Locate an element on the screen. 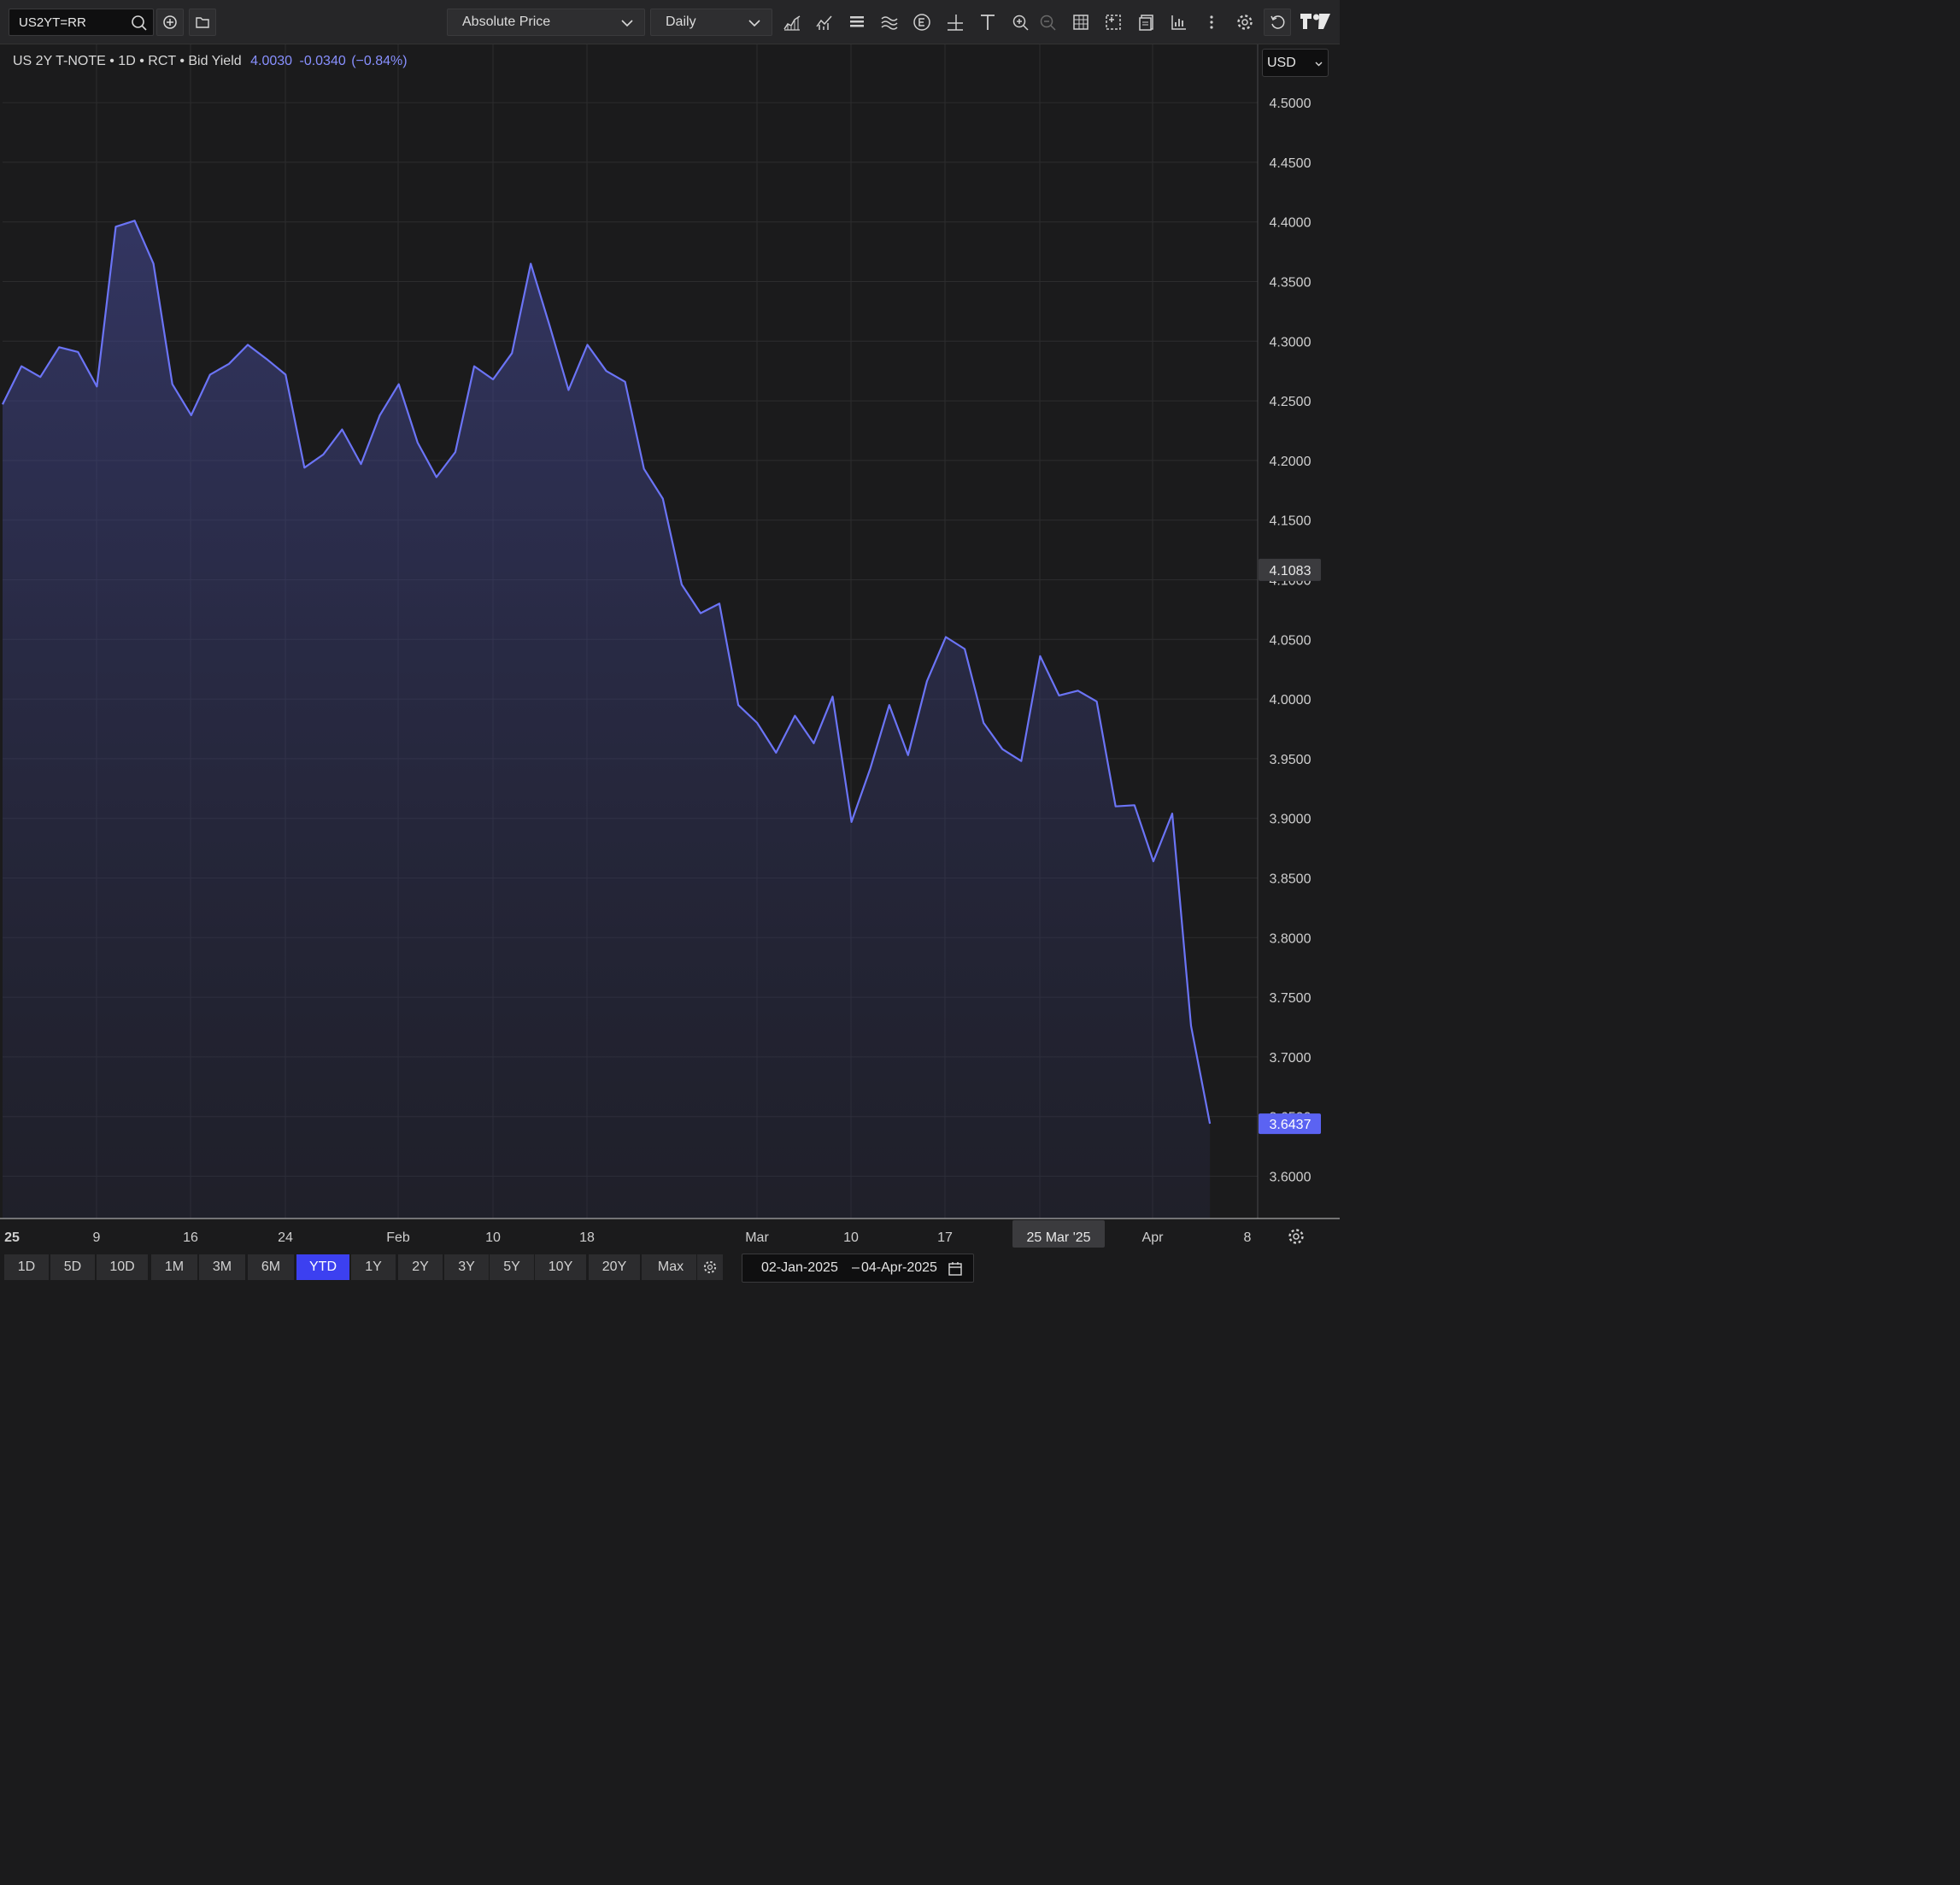 Image resolution: width=1960 pixels, height=1885 pixels. zoom-out-icon is located at coordinates (1047, 22).